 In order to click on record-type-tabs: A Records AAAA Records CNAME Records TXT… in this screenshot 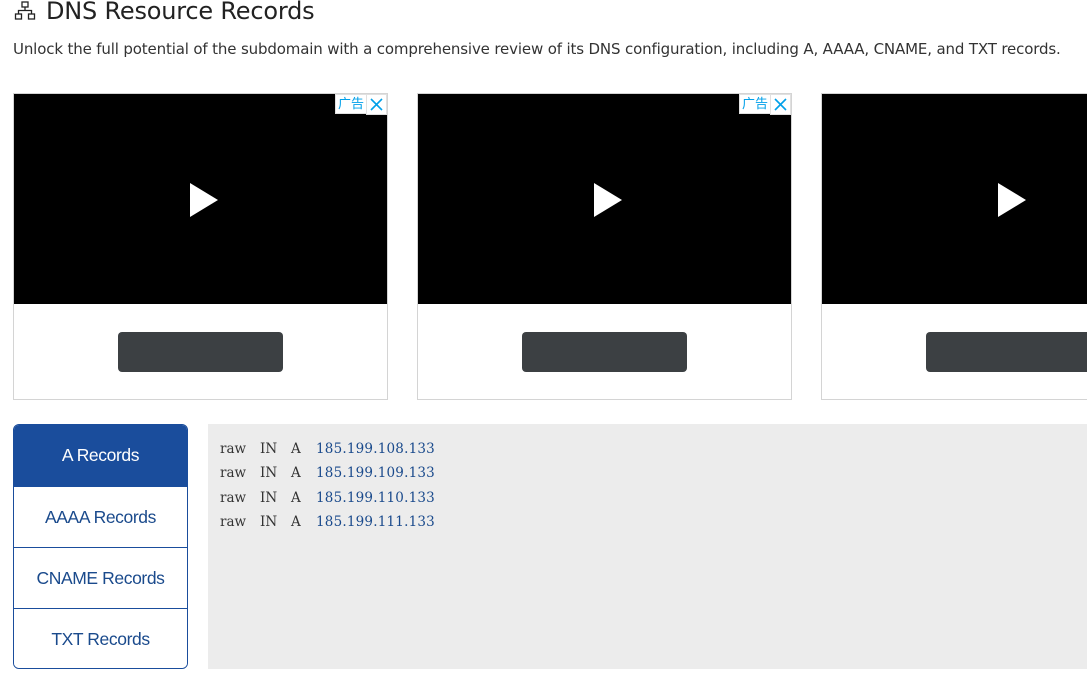, I will do `click(100, 546)`.